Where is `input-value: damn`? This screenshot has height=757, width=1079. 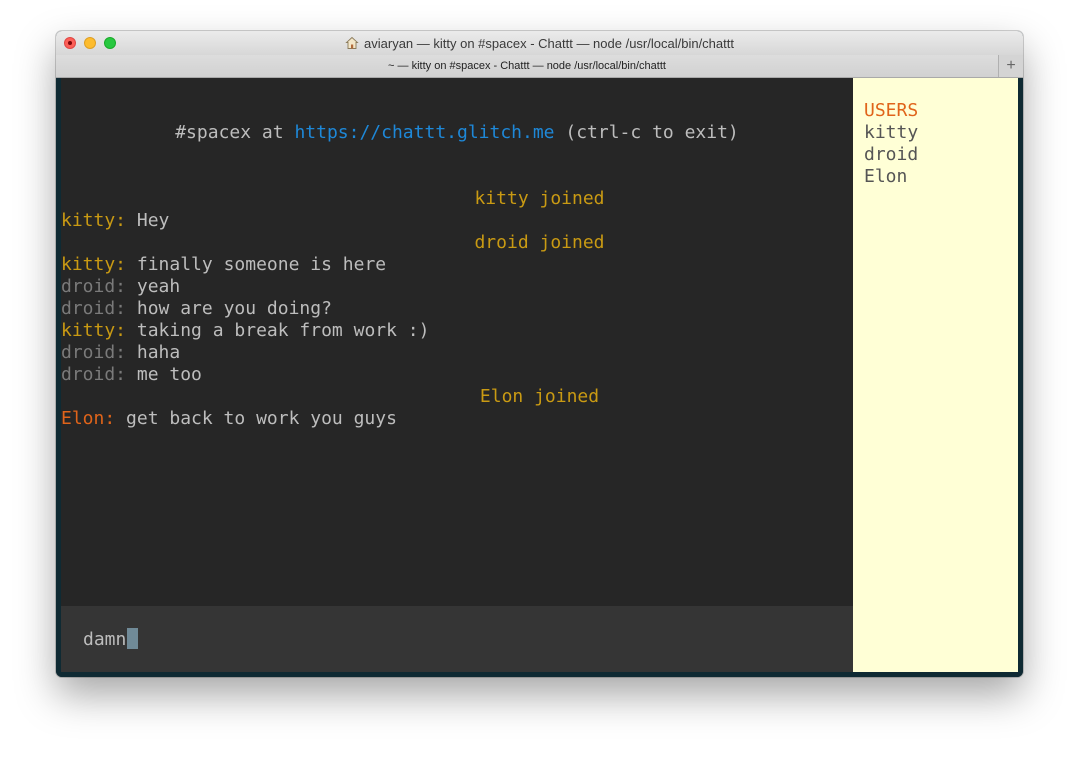
input-value: damn is located at coordinates (105, 639).